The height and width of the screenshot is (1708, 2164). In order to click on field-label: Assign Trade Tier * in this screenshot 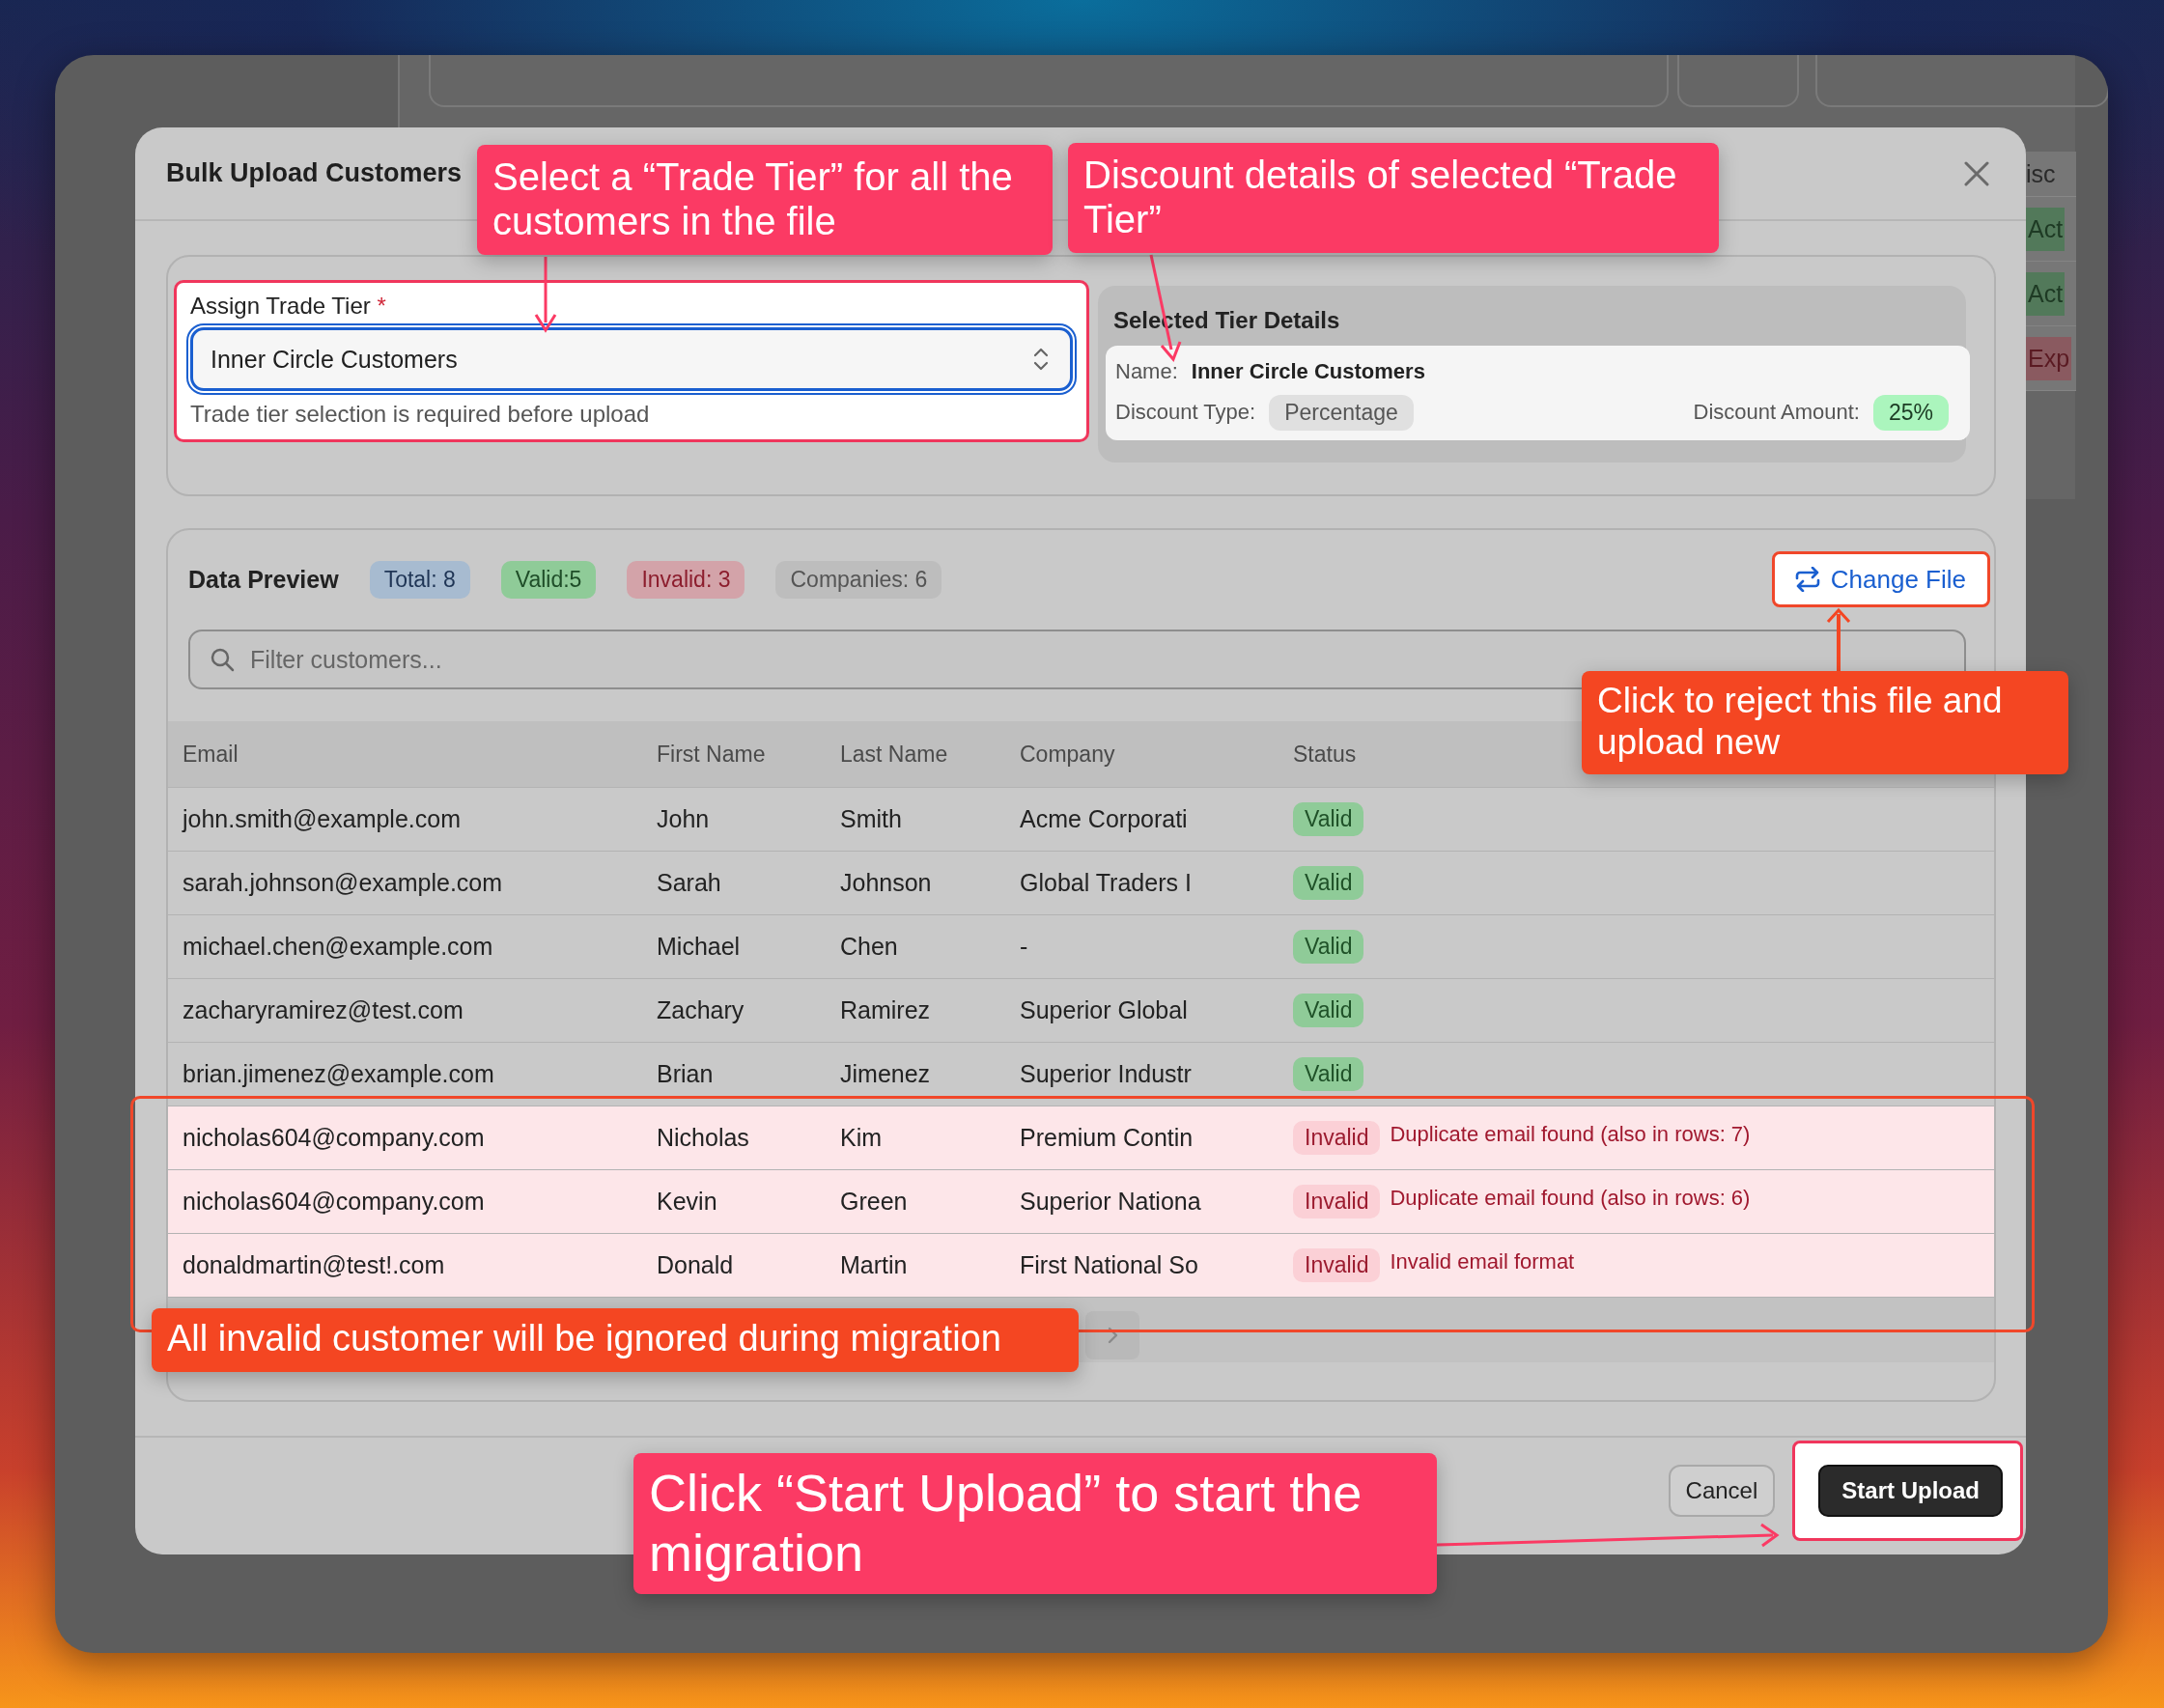, I will do `click(288, 307)`.